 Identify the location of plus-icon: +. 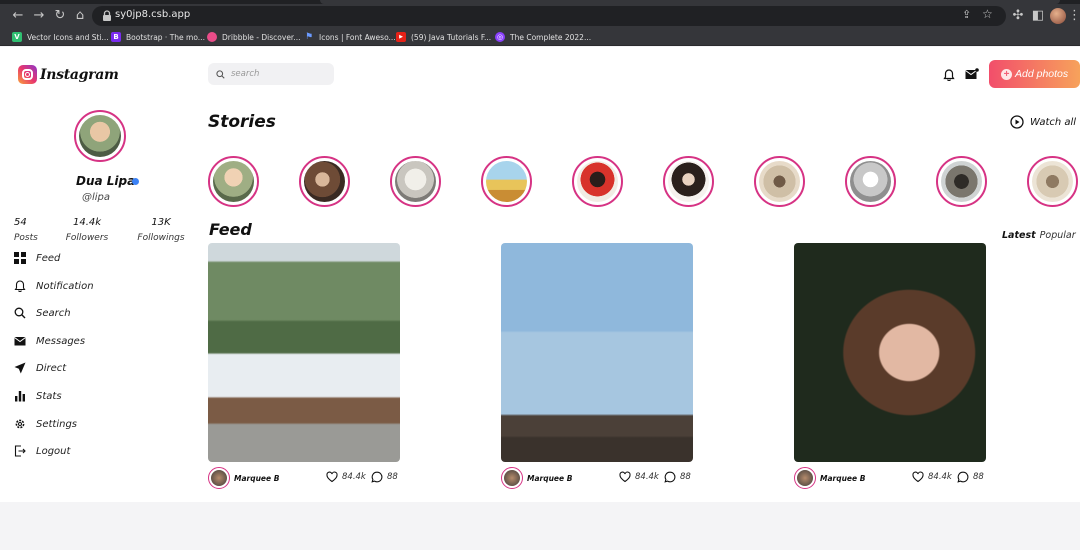
(1006, 74).